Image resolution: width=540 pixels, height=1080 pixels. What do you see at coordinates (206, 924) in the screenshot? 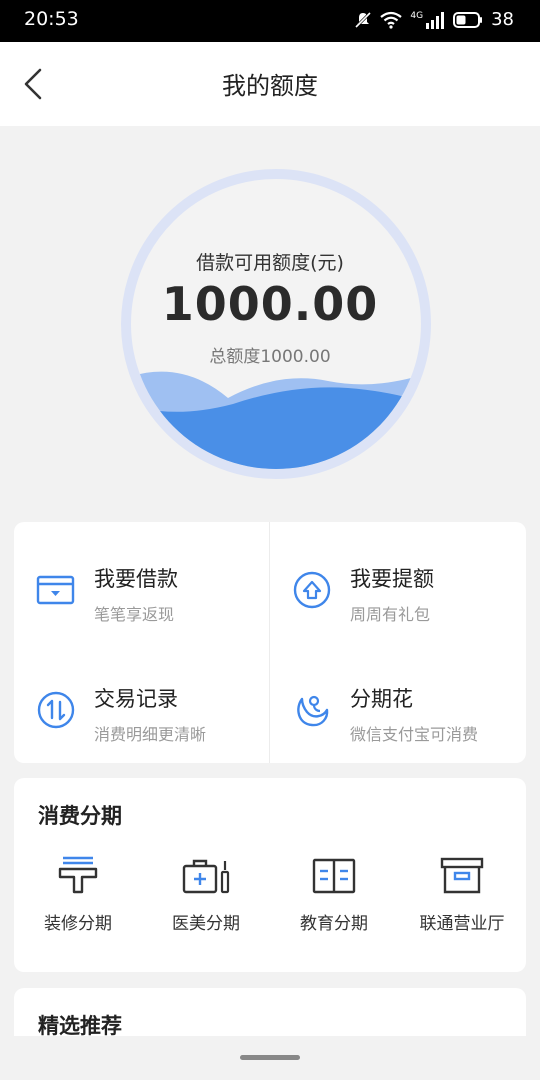
I see `medical-beauty-installment-label: 医美分期` at bounding box center [206, 924].